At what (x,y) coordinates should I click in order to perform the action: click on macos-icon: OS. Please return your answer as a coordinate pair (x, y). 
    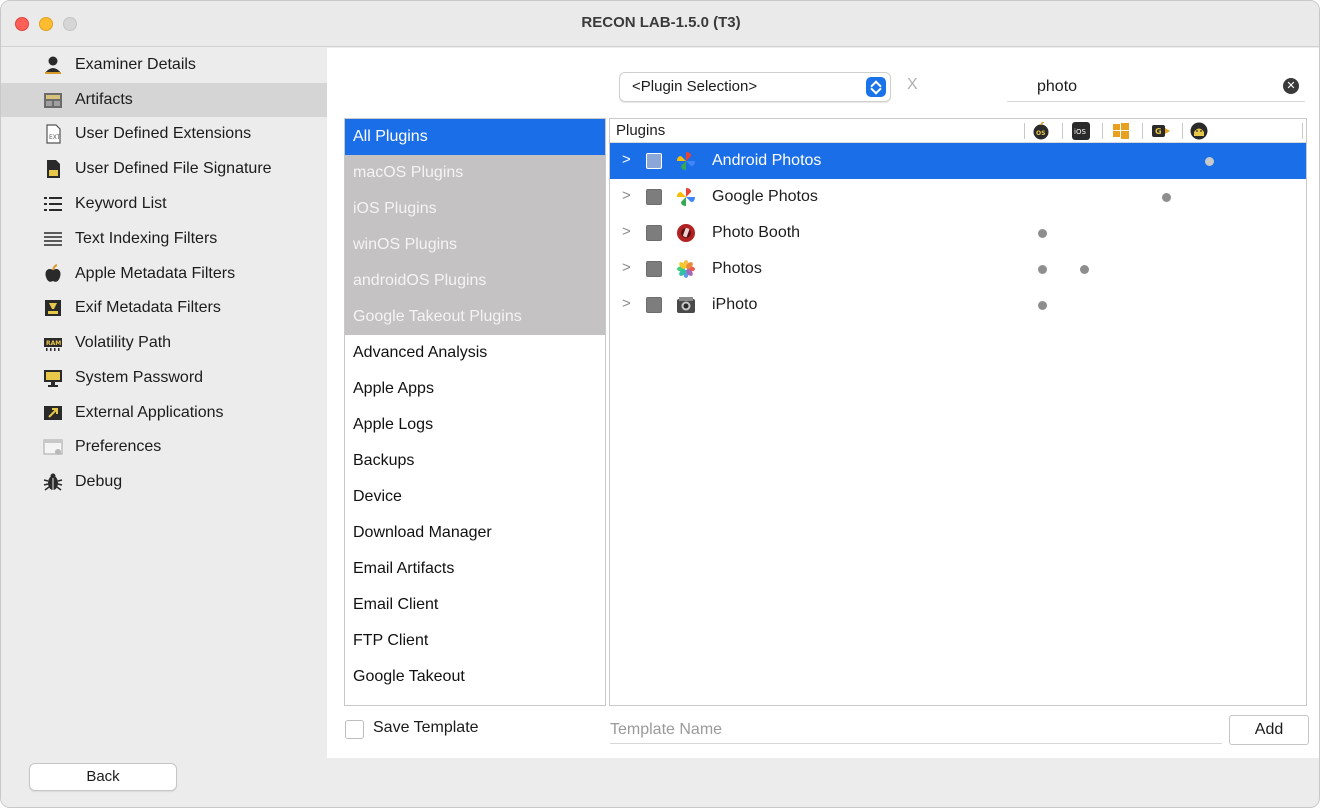
    Looking at the image, I should click on (1041, 130).